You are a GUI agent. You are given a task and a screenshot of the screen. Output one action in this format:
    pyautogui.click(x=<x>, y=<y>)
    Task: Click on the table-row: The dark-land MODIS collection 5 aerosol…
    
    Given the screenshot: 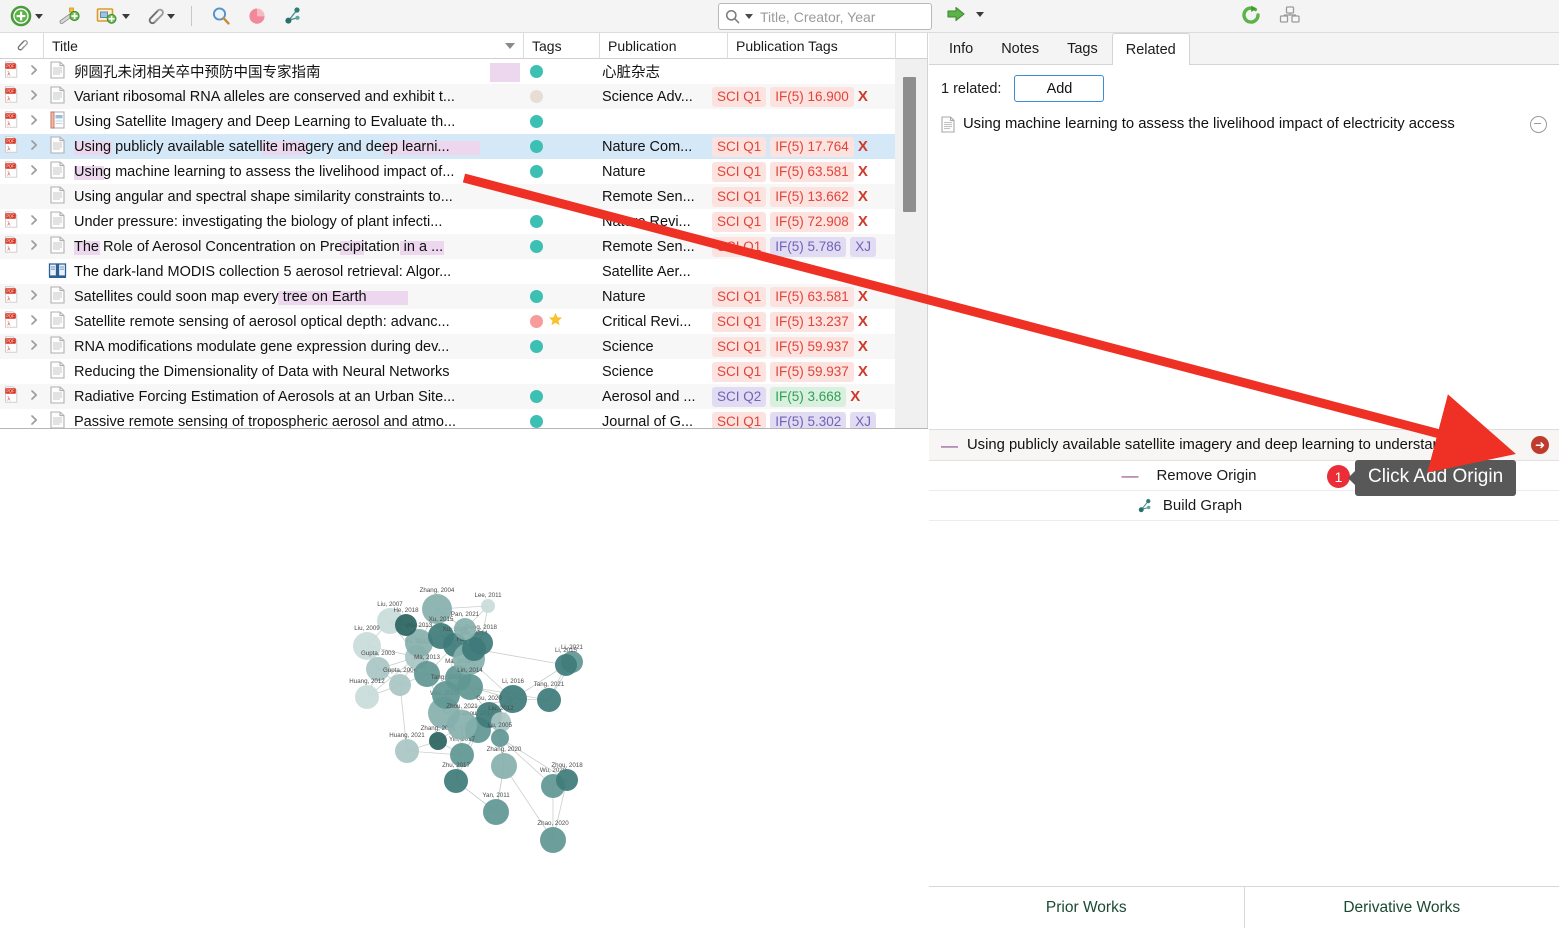 What is the action you would take?
    pyautogui.click(x=463, y=271)
    